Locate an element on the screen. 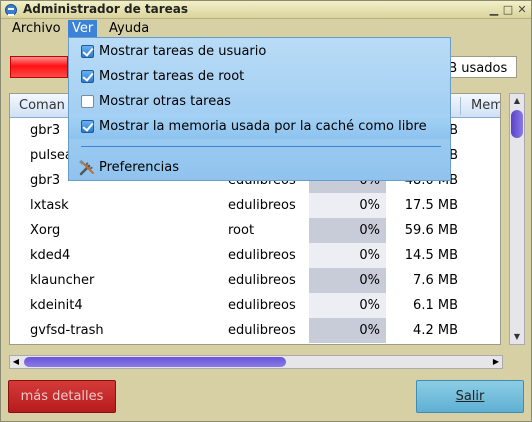 This screenshot has width=532, height=422. command-cell: gvfsd-trash is located at coordinates (67, 330).